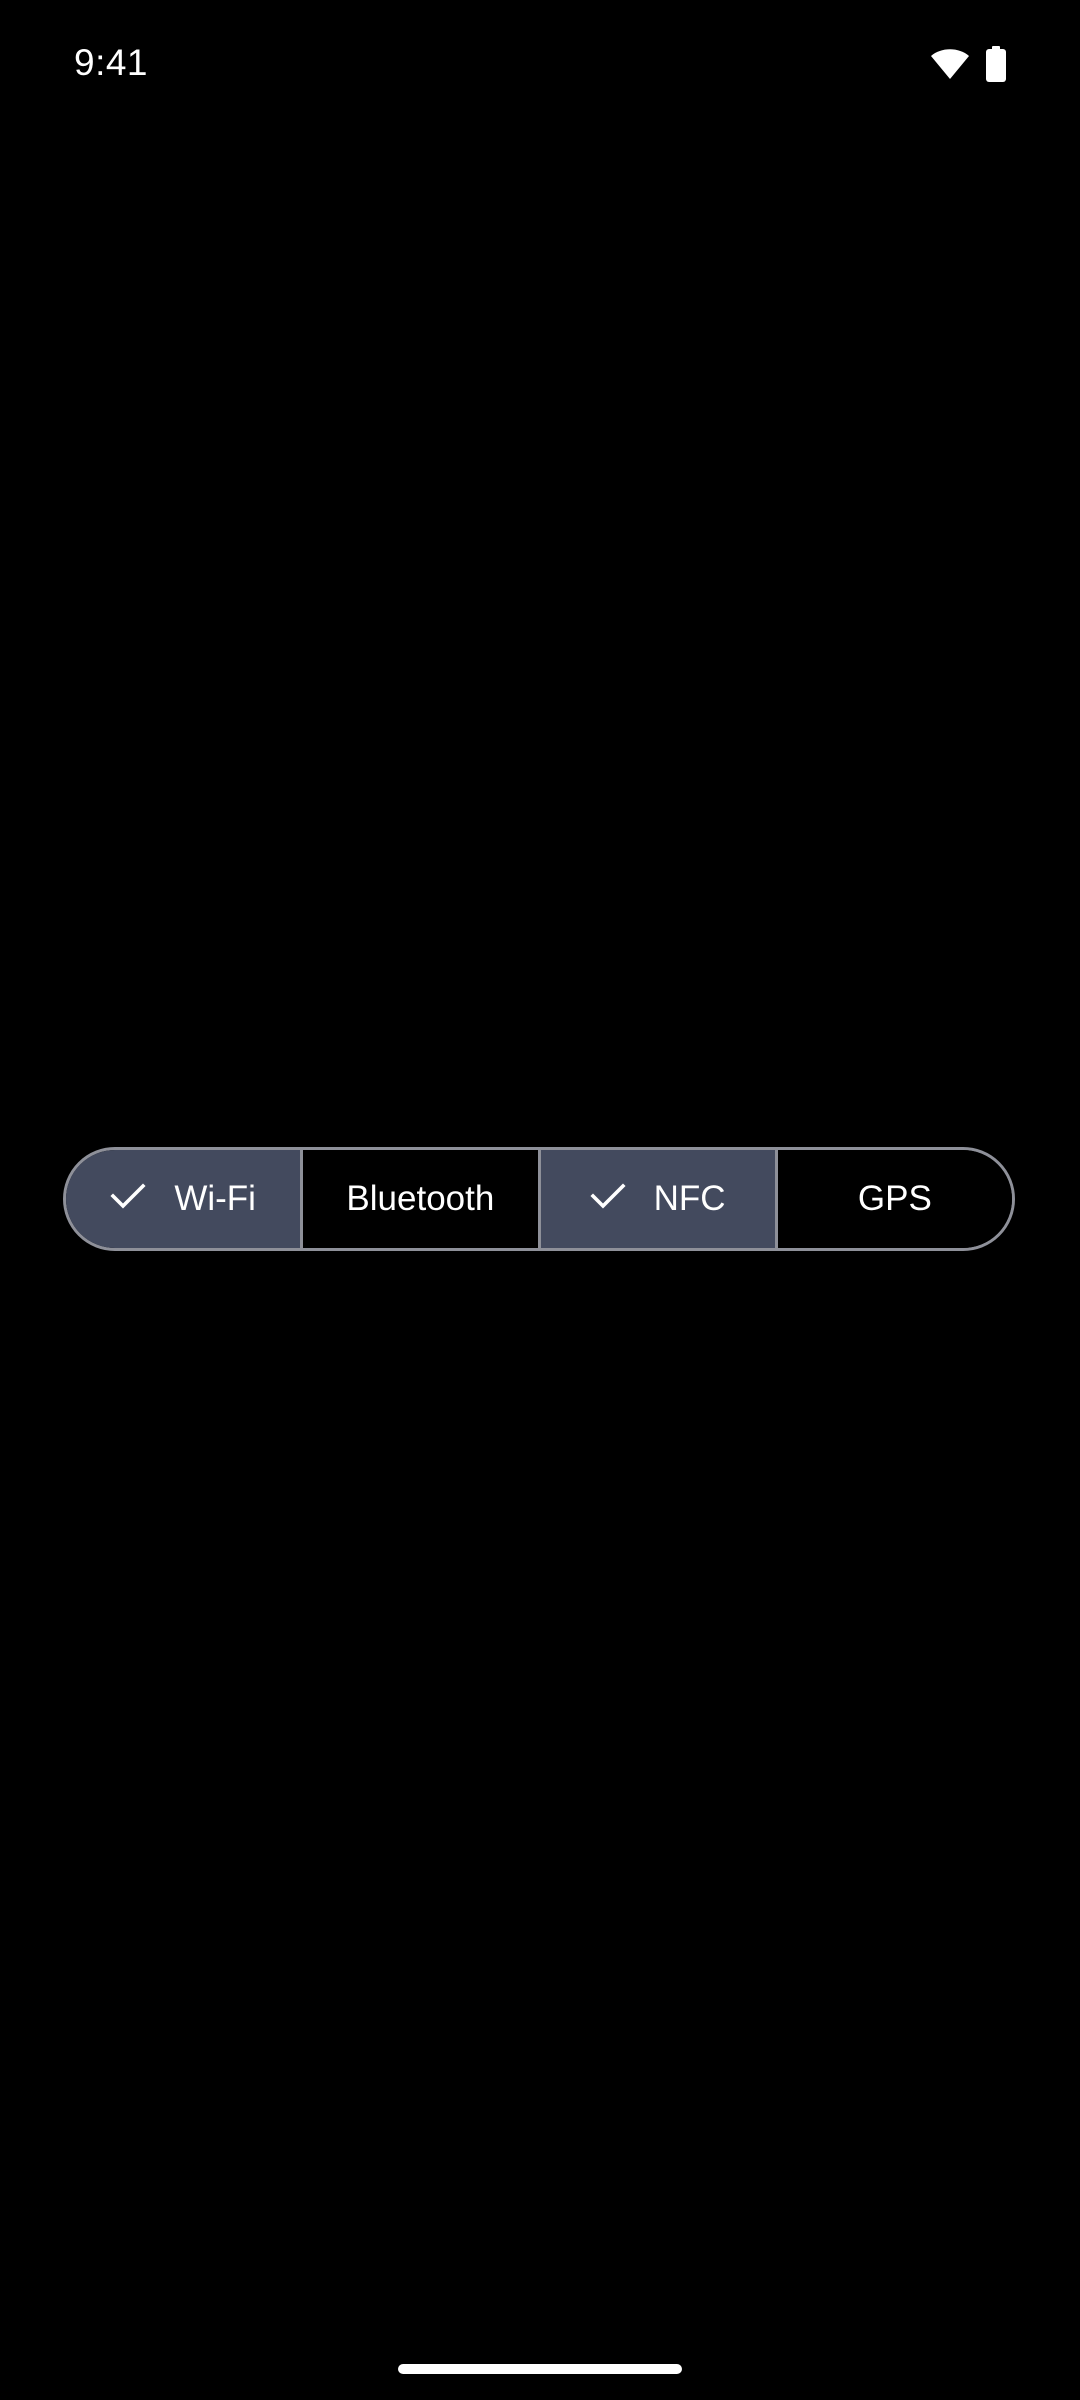 This screenshot has height=2400, width=1080. I want to click on segment-label: Bluetooth, so click(420, 1198).